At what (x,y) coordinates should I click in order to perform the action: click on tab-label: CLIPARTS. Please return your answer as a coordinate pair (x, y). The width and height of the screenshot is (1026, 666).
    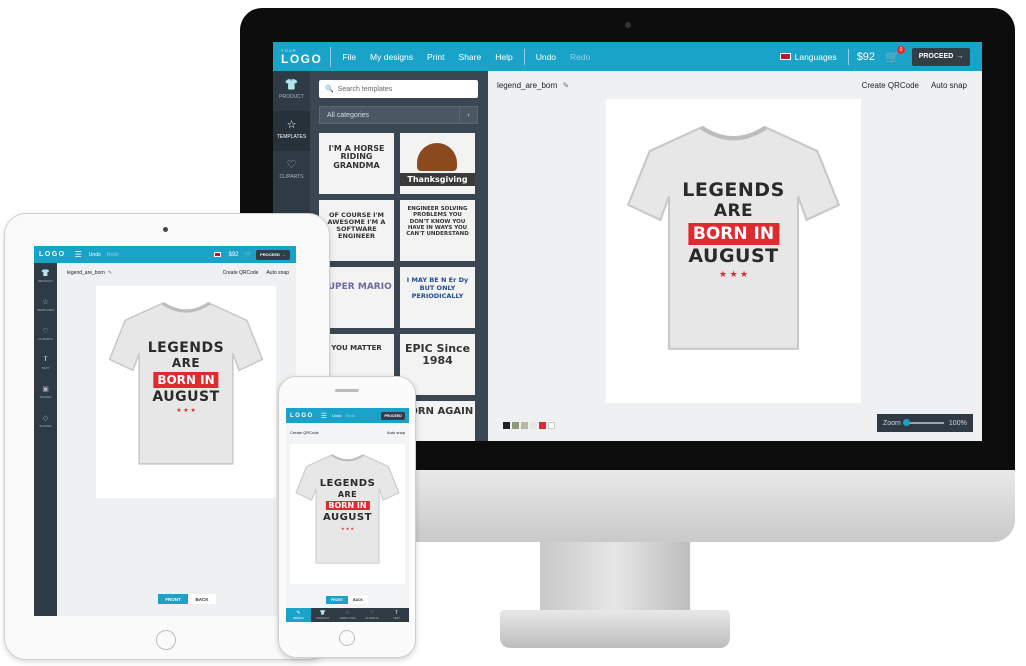
    Looking at the image, I should click on (372, 618).